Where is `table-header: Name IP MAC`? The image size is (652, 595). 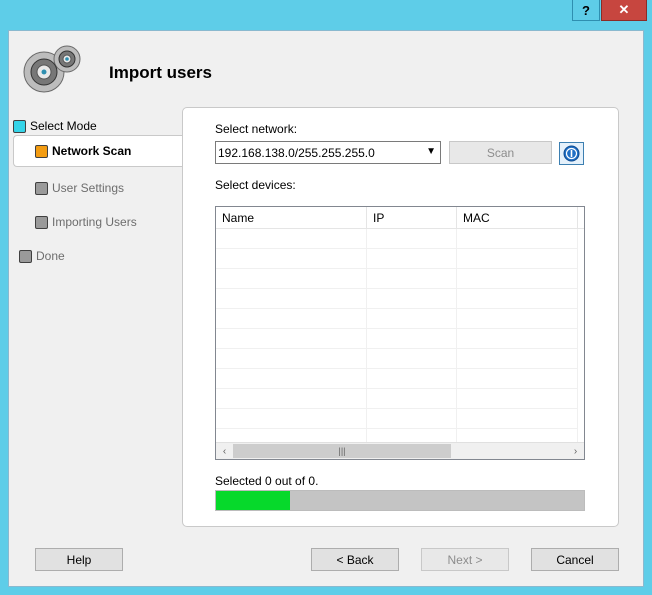 table-header: Name IP MAC is located at coordinates (400, 218).